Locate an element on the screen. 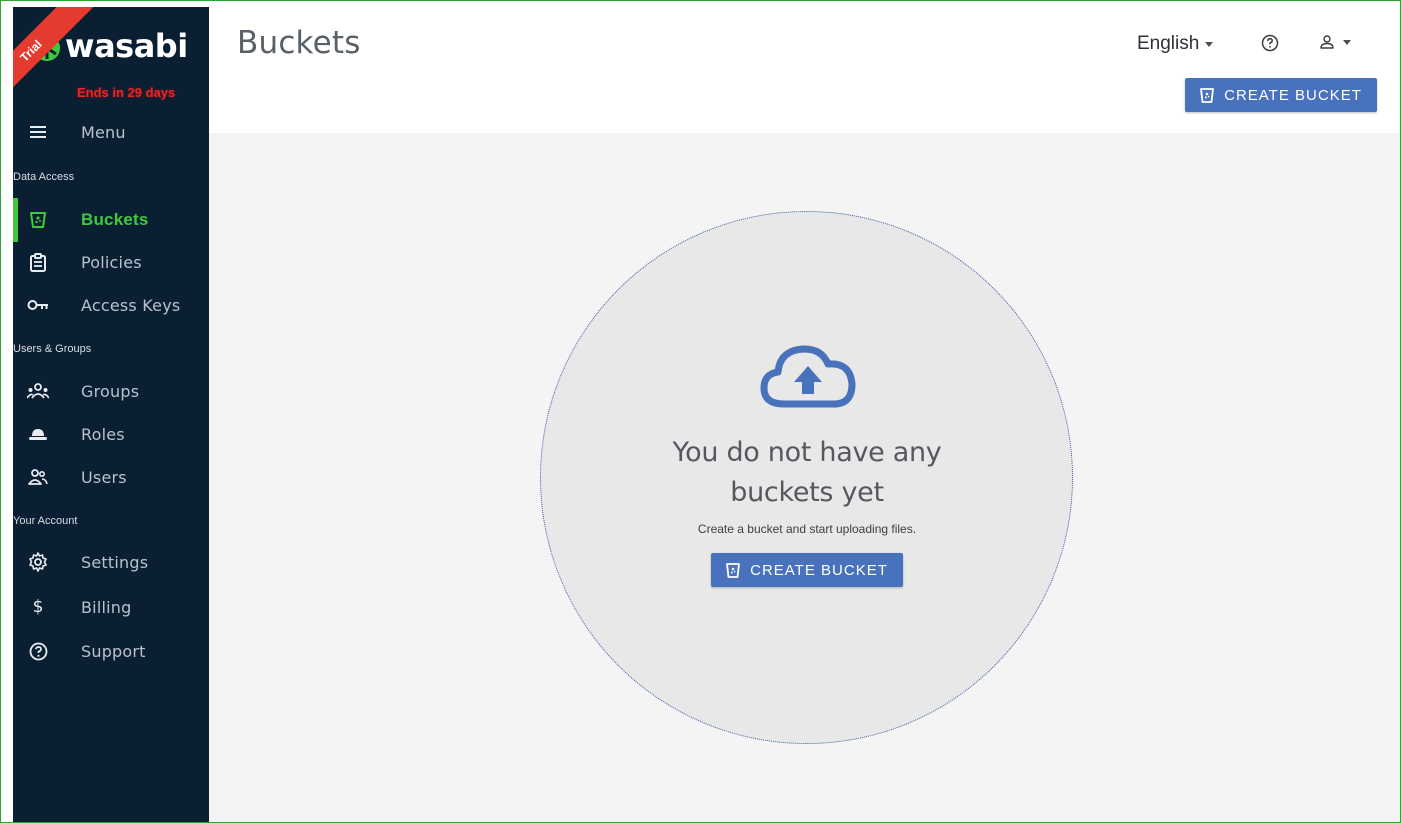 The height and width of the screenshot is (823, 1401). user-menu-button is located at coordinates (1335, 42).